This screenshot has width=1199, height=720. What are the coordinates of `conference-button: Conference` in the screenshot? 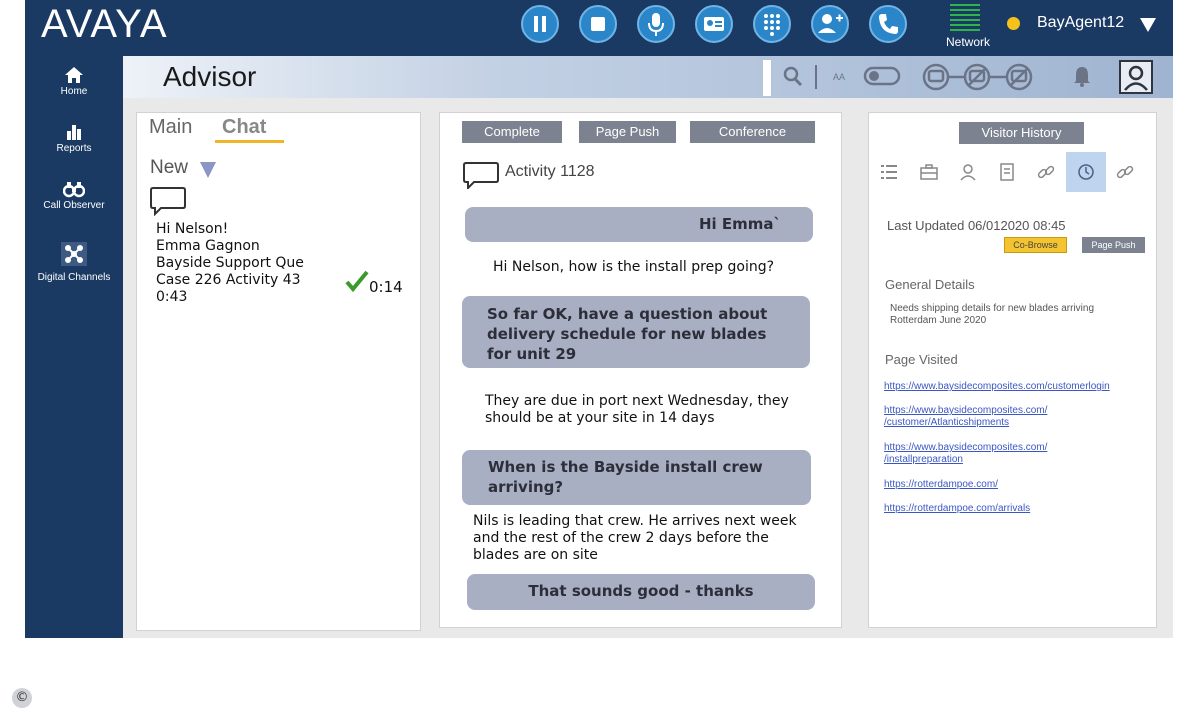 It's located at (752, 132).